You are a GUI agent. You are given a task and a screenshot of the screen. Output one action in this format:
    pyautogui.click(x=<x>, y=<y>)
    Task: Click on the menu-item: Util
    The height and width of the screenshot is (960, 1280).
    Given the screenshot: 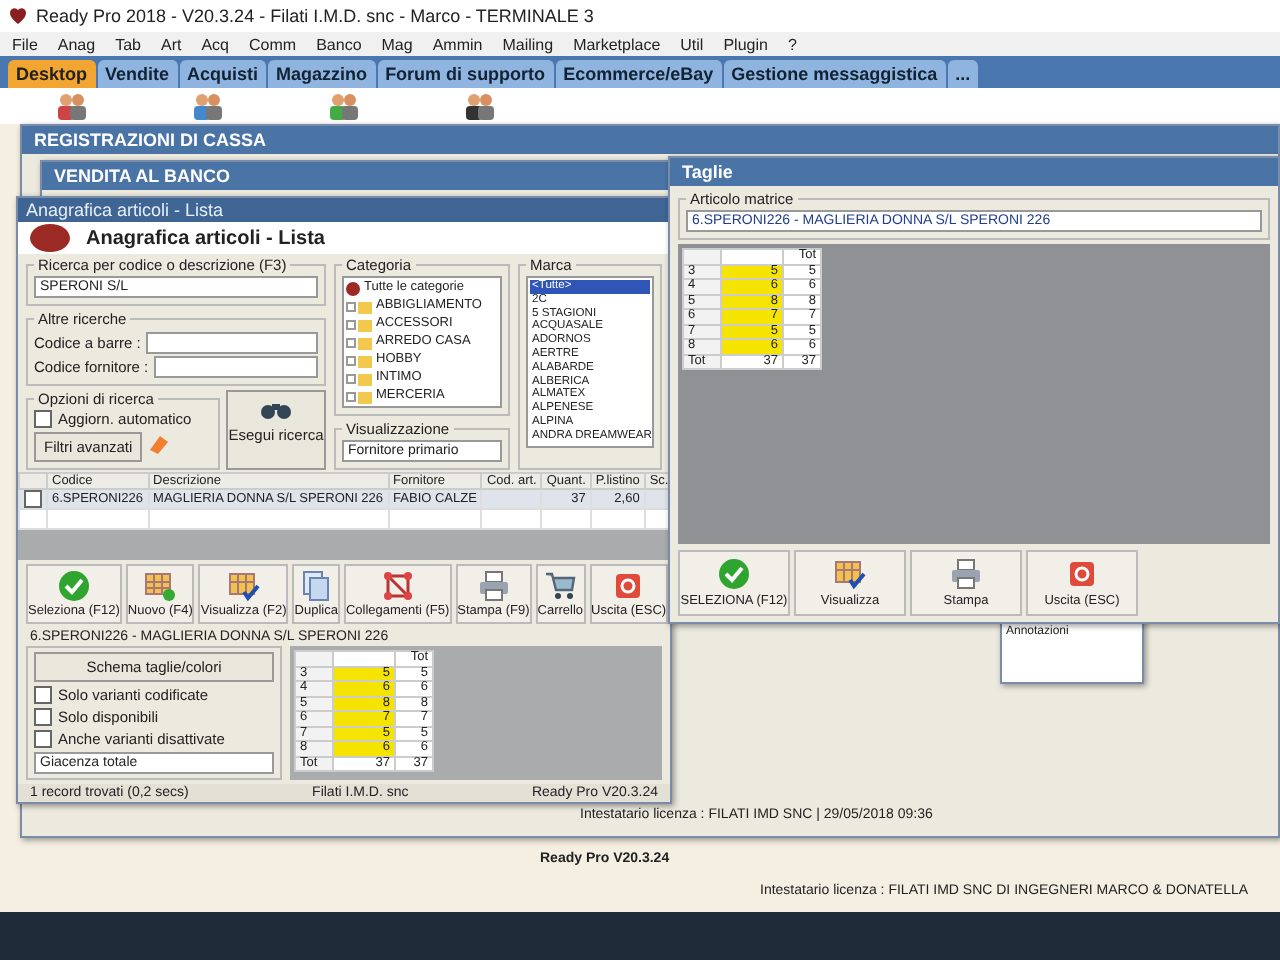 What is the action you would take?
    pyautogui.click(x=692, y=44)
    